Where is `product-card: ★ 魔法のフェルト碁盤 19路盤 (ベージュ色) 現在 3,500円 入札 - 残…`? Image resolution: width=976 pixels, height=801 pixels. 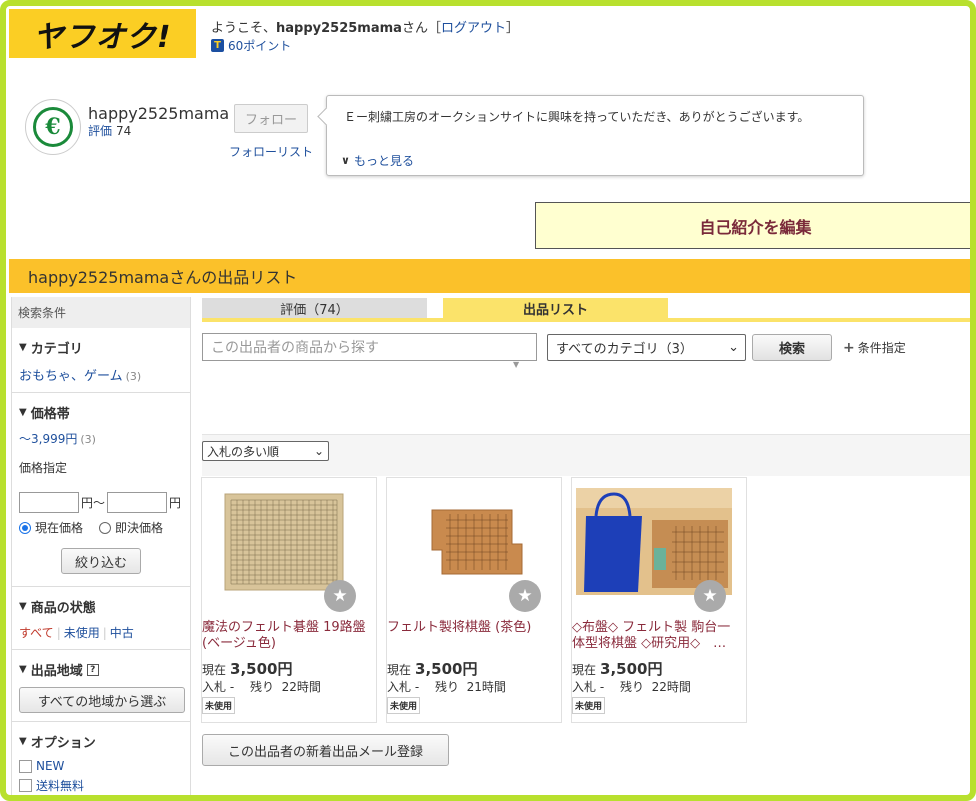
product-card: ★ 魔法のフェルト碁盤 19路盤 (ベージュ色) 現在 3,500円 入札 - 残… is located at coordinates (289, 600).